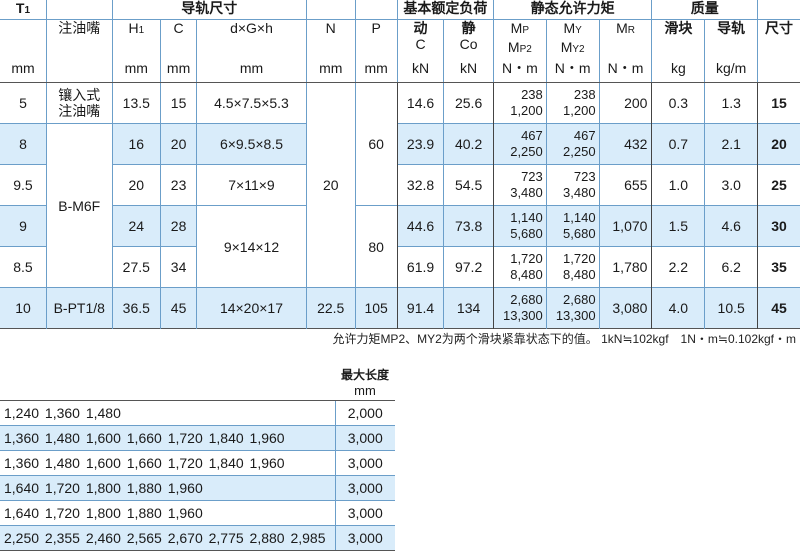 Image resolution: width=800 pixels, height=557 pixels. What do you see at coordinates (330, 185) in the screenshot?
I see `N-cell: 20` at bounding box center [330, 185].